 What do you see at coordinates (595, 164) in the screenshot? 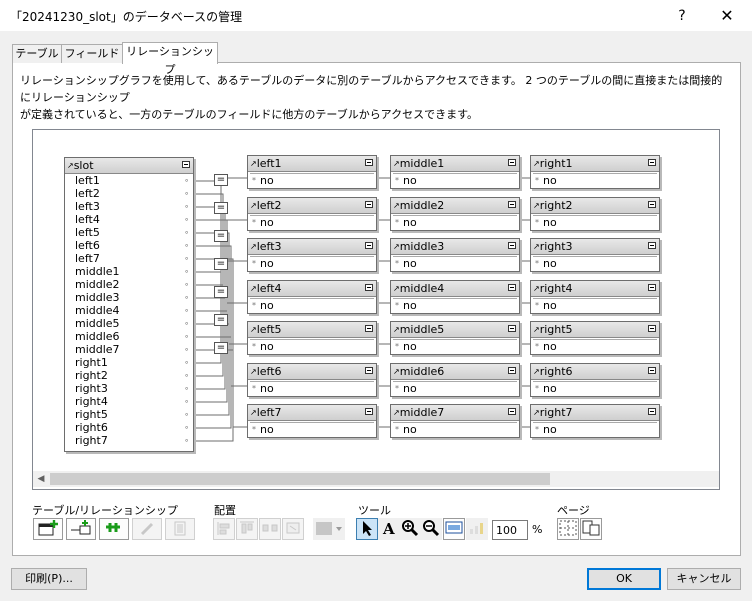
I see `table-header: ↗right1` at bounding box center [595, 164].